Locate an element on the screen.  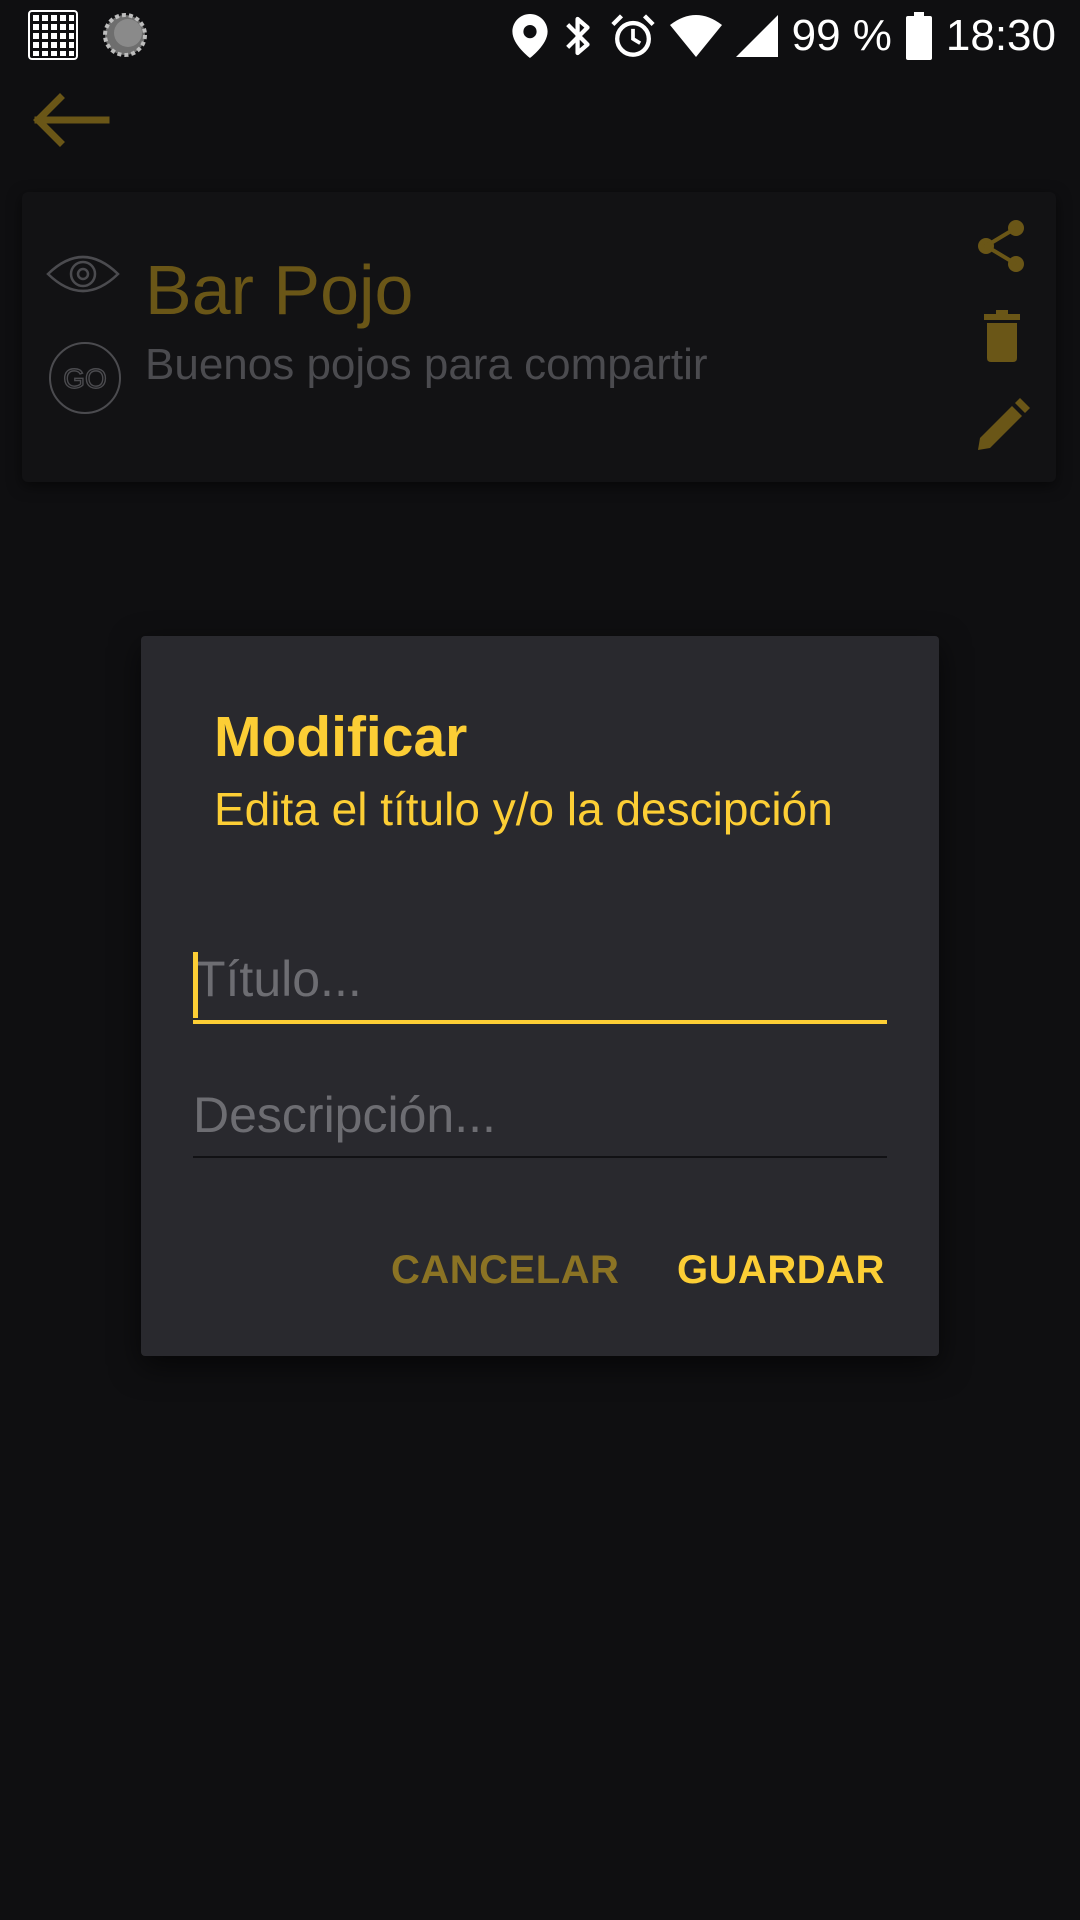
delete-button is located at coordinates (1002, 336).